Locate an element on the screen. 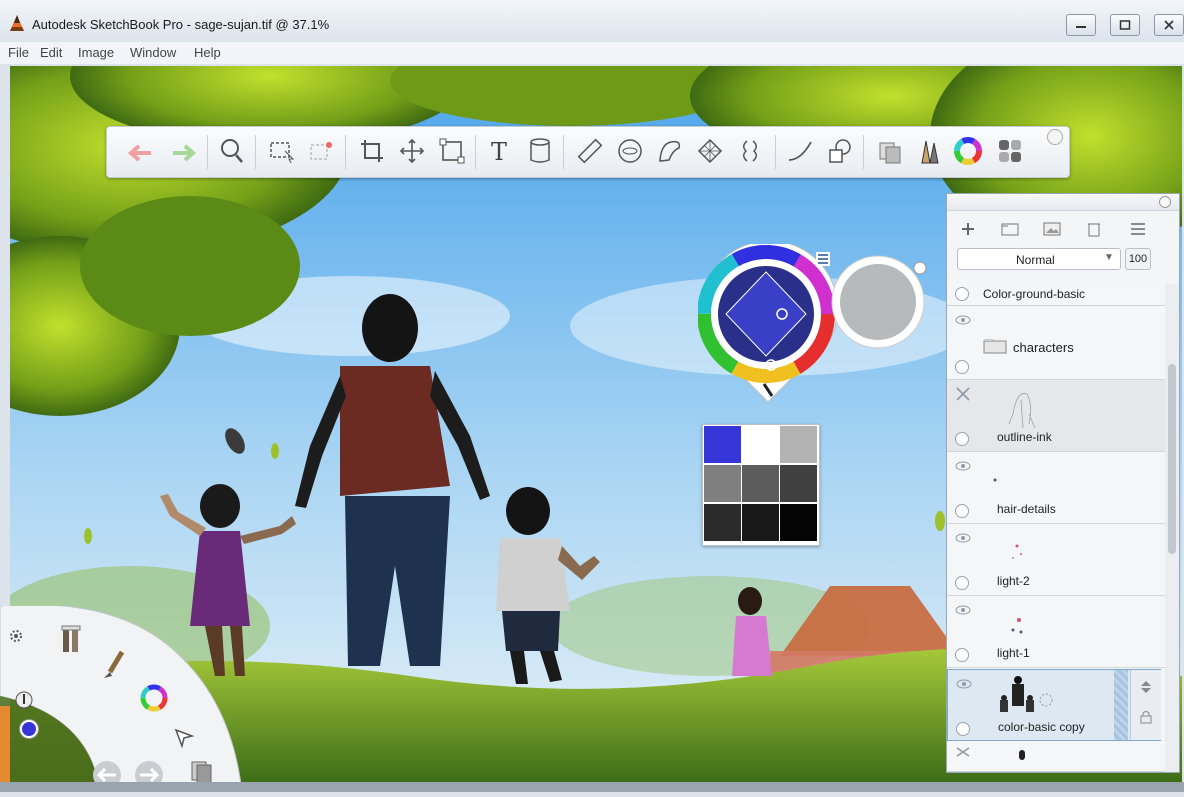 The height and width of the screenshot is (797, 1184). stroke-button is located at coordinates (800, 151).